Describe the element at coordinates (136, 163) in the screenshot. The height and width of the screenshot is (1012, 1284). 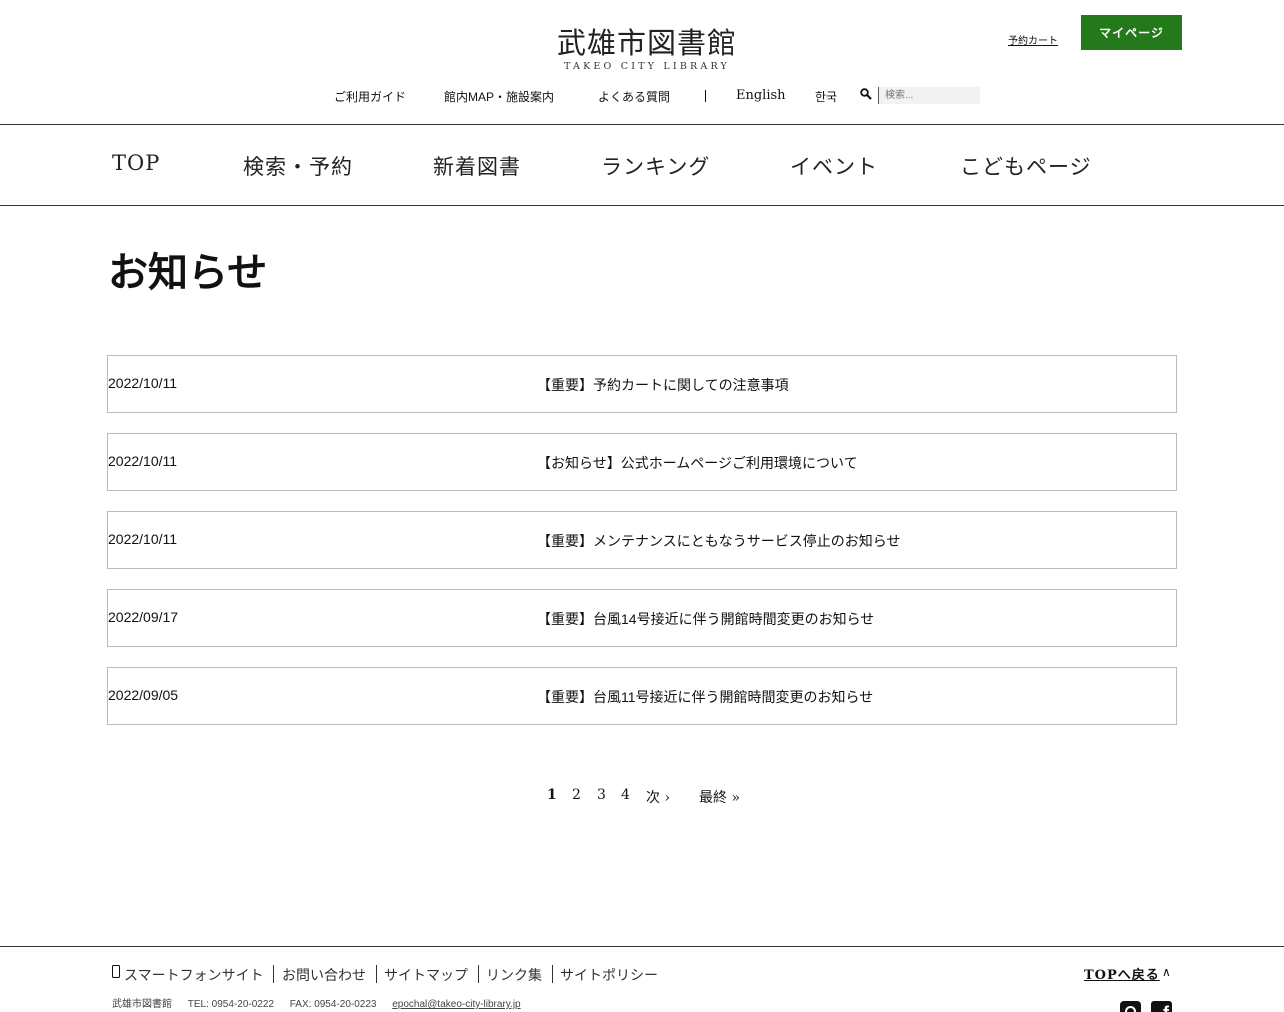
I see `nav-top: TOP` at that location.